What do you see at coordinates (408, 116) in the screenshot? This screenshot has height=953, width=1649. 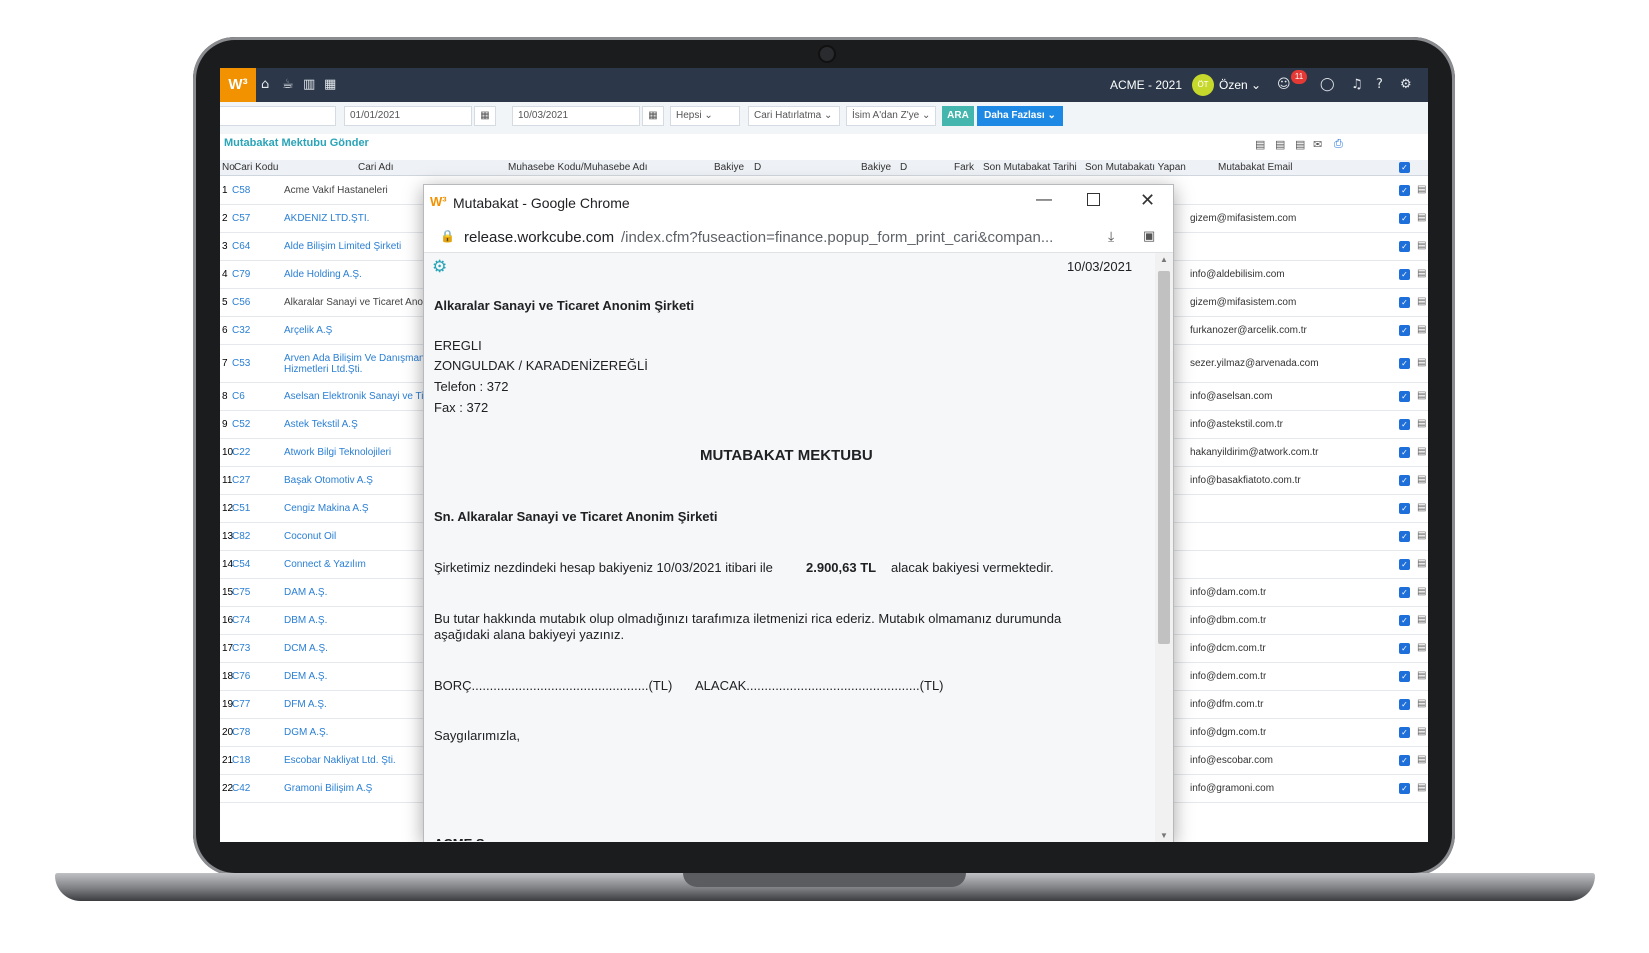 I see `start-date-input: 01/01/2021` at bounding box center [408, 116].